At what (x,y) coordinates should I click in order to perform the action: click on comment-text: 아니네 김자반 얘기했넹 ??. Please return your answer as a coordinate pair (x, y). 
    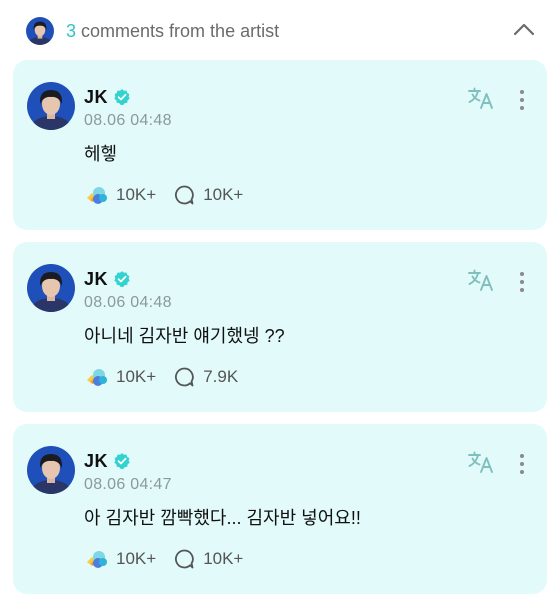
    Looking at the image, I should click on (184, 336).